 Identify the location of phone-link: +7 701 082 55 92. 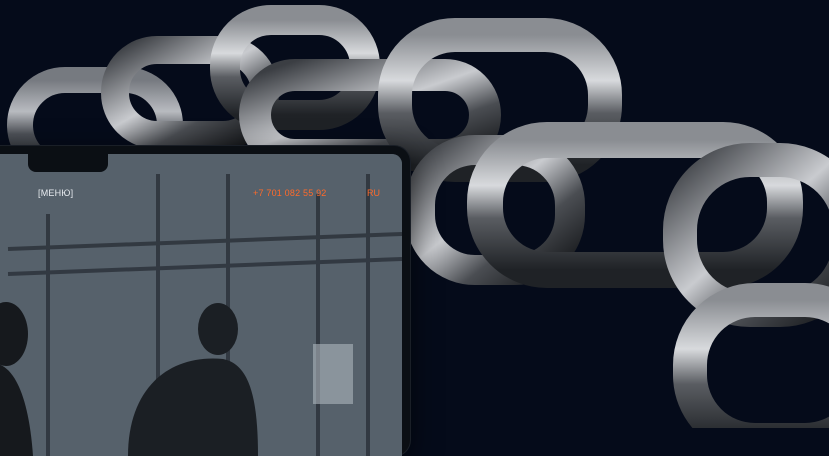
(290, 193).